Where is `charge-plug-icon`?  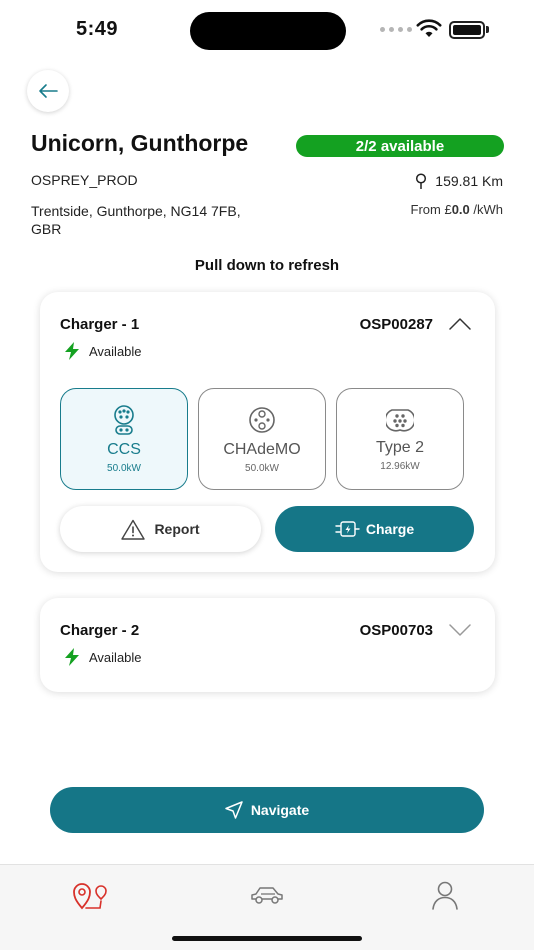 charge-plug-icon is located at coordinates (347, 529).